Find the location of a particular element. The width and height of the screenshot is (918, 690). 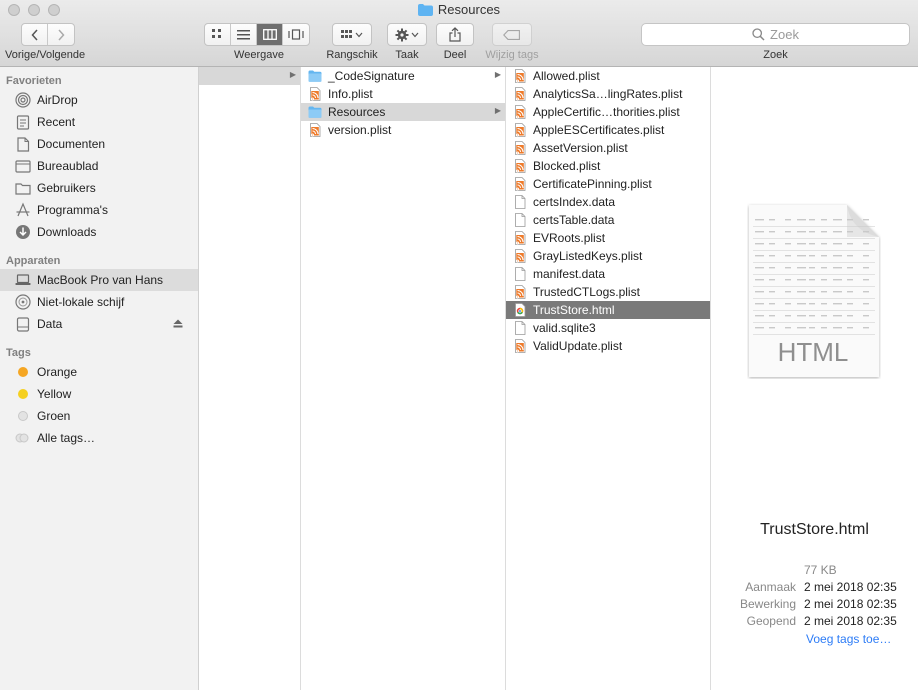

list-item-selected: Resources ▶ is located at coordinates (403, 112).